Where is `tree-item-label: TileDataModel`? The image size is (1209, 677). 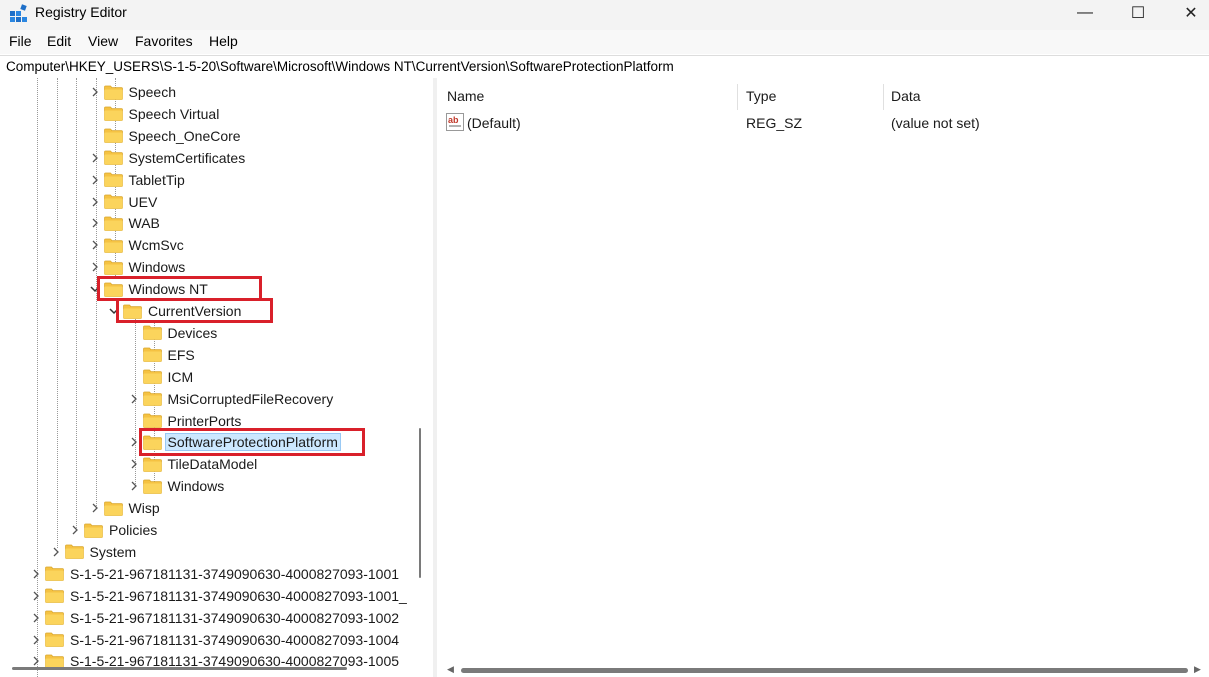
tree-item-label: TileDataModel is located at coordinates (213, 464).